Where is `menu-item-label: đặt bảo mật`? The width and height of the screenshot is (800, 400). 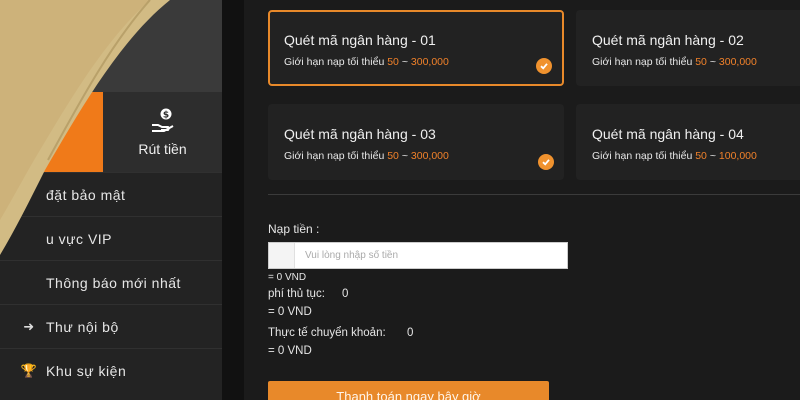
menu-item-label: đặt bảo mật is located at coordinates (86, 194).